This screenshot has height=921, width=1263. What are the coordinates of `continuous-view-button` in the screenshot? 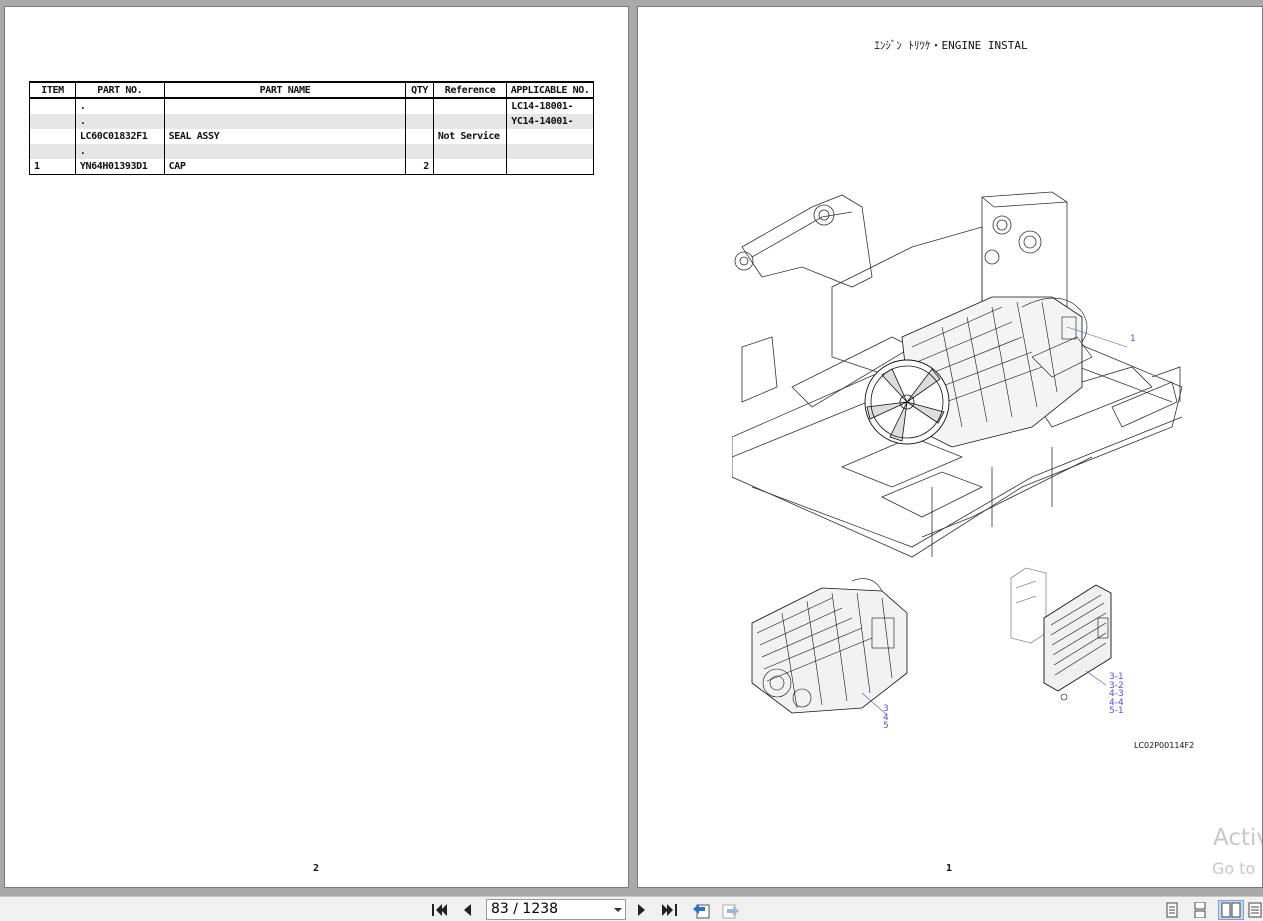 It's located at (1200, 910).